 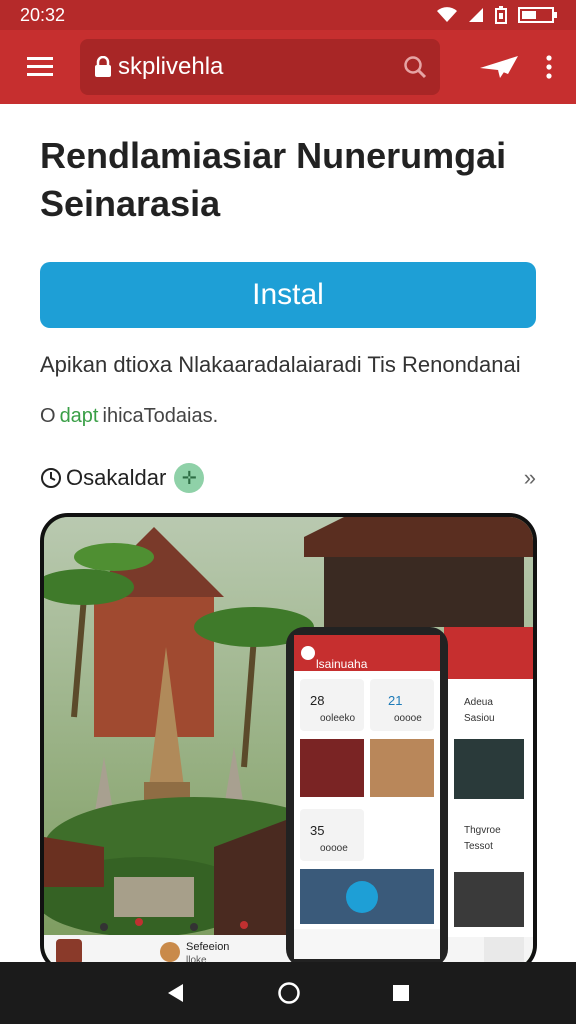 I want to click on screenshots-section-header: Osakaldar ✛ », so click(x=288, y=478).